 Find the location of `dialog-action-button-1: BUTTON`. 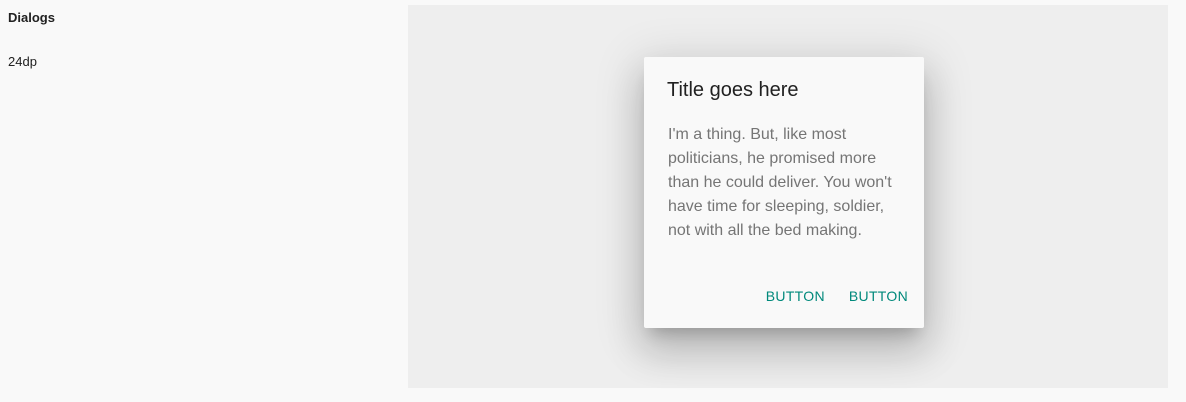

dialog-action-button-1: BUTTON is located at coordinates (795, 296).